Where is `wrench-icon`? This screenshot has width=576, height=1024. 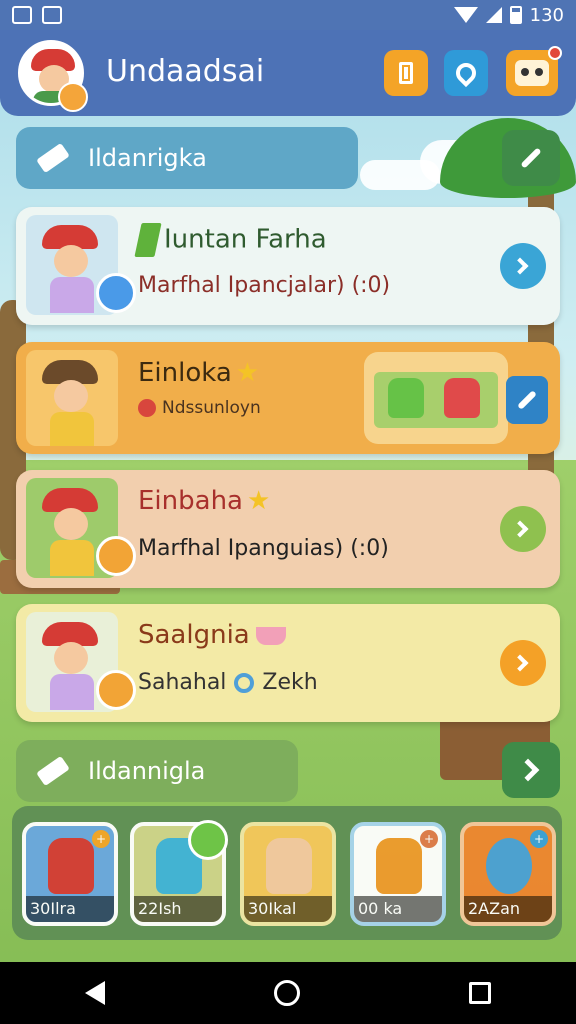 wrench-icon is located at coordinates (527, 400).